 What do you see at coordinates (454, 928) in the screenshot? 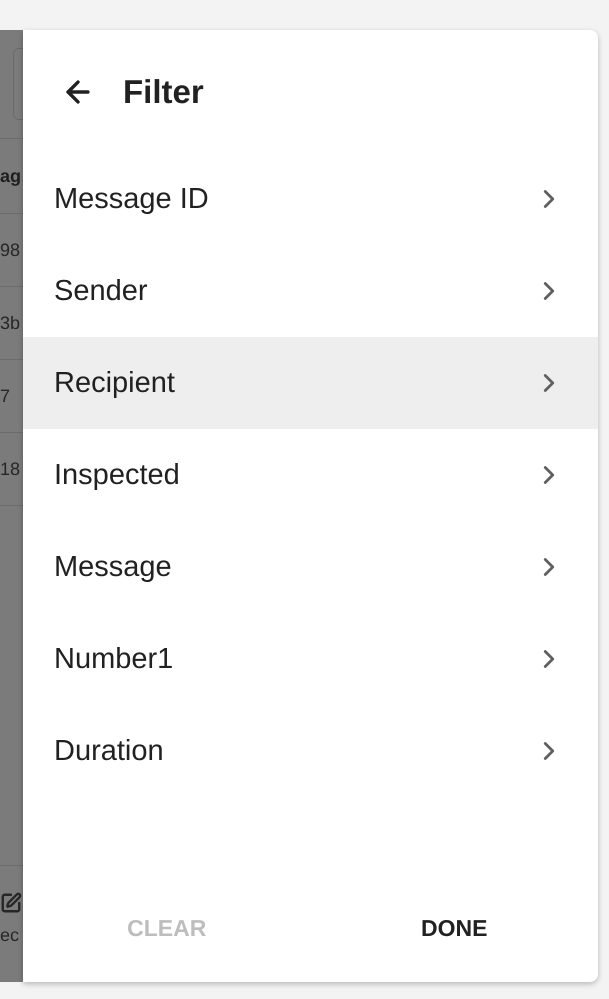
I see `footer-button: DONE` at bounding box center [454, 928].